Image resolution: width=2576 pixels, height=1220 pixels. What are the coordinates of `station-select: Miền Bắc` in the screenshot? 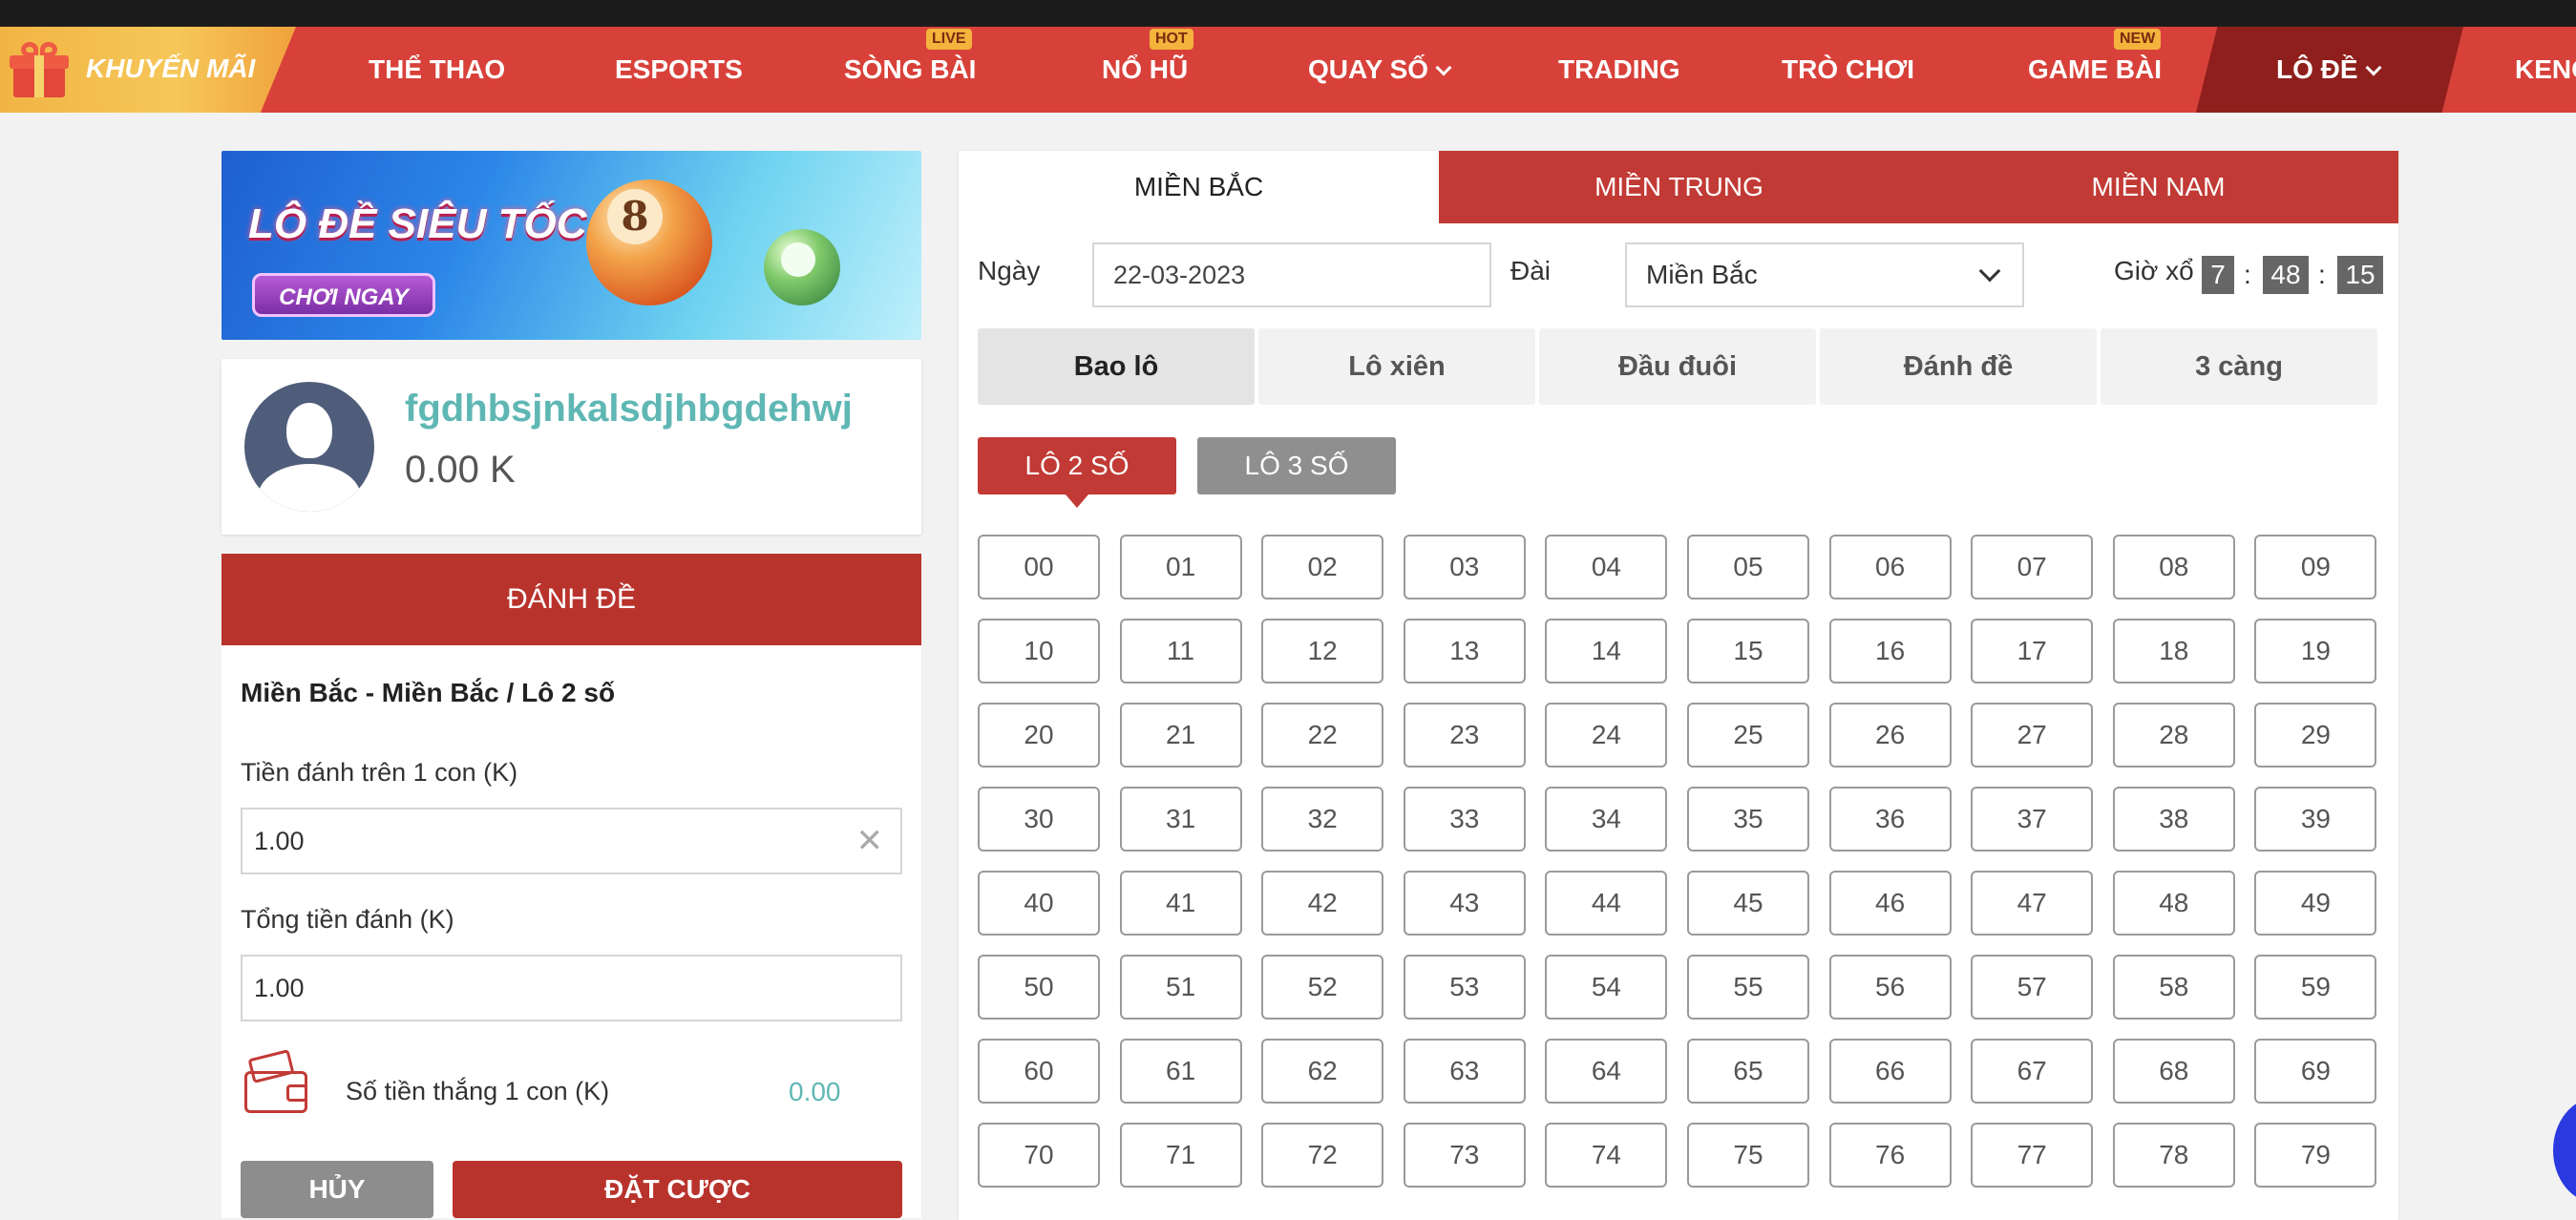 It's located at (1824, 274).